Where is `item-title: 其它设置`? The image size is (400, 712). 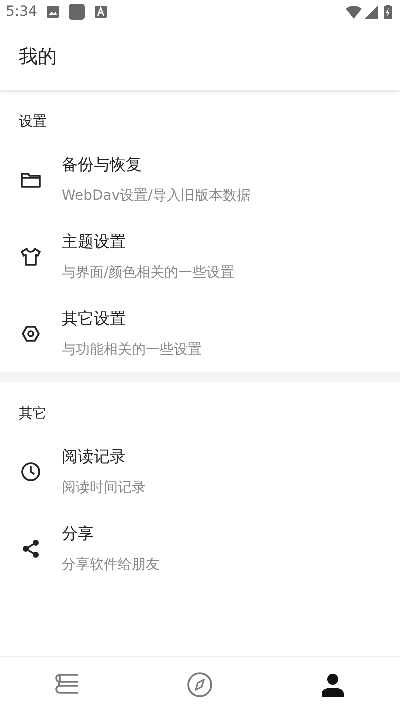 item-title: 其它设置 is located at coordinates (132, 319).